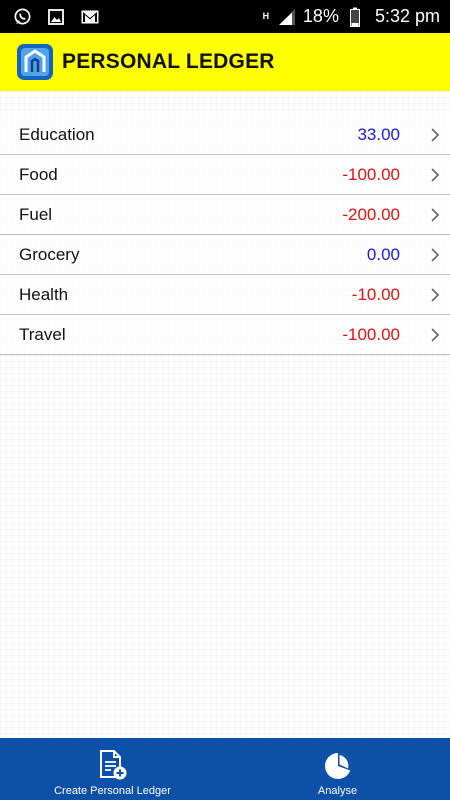 The image size is (450, 800). I want to click on ledger-name: Education, so click(57, 134).